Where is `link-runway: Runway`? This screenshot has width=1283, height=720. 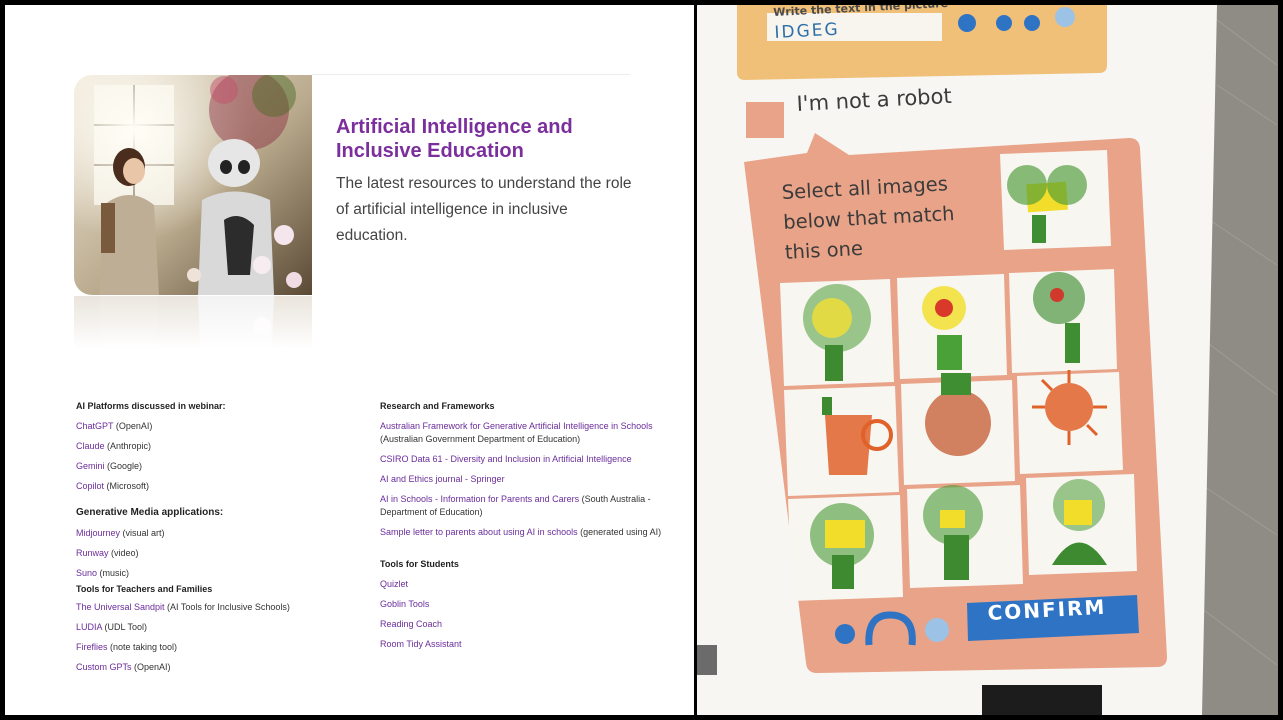
link-runway: Runway is located at coordinates (92, 553).